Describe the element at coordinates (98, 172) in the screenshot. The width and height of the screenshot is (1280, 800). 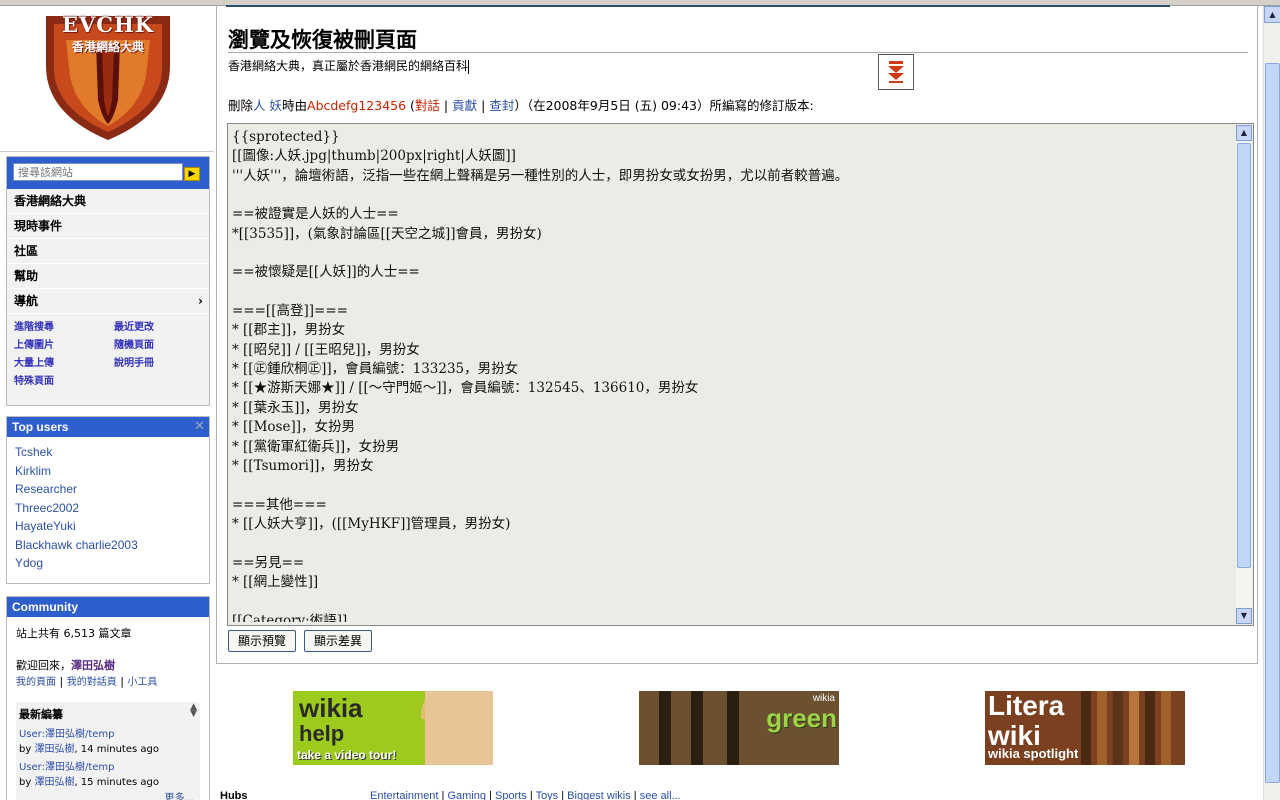
I see `search-input` at that location.